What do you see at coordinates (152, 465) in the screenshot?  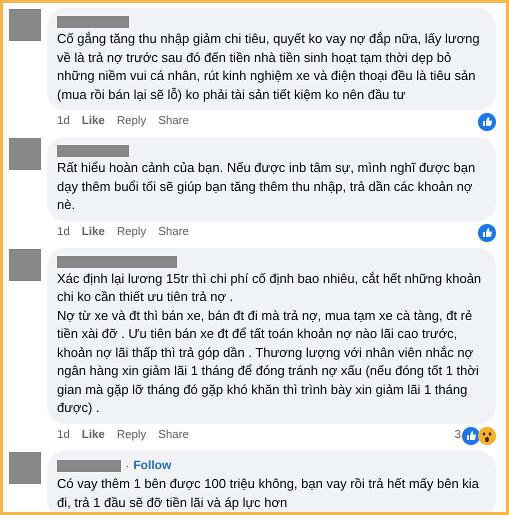 I see `follow-link: Follow` at bounding box center [152, 465].